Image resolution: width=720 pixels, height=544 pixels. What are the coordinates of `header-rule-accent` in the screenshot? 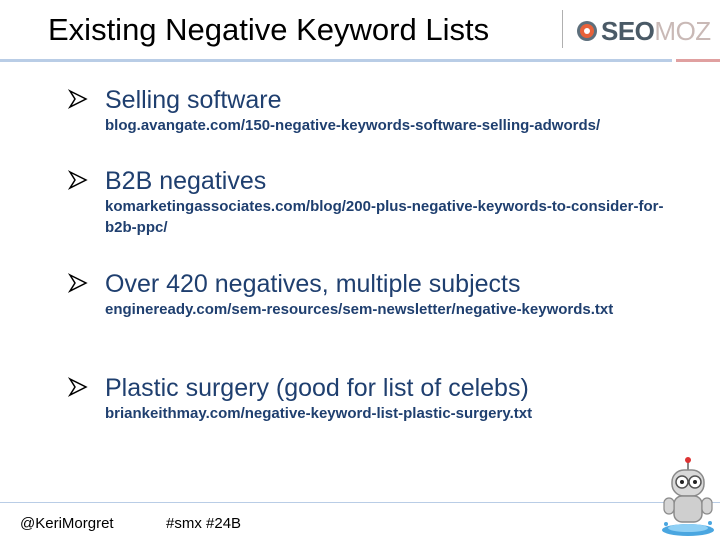 It's located at (698, 60).